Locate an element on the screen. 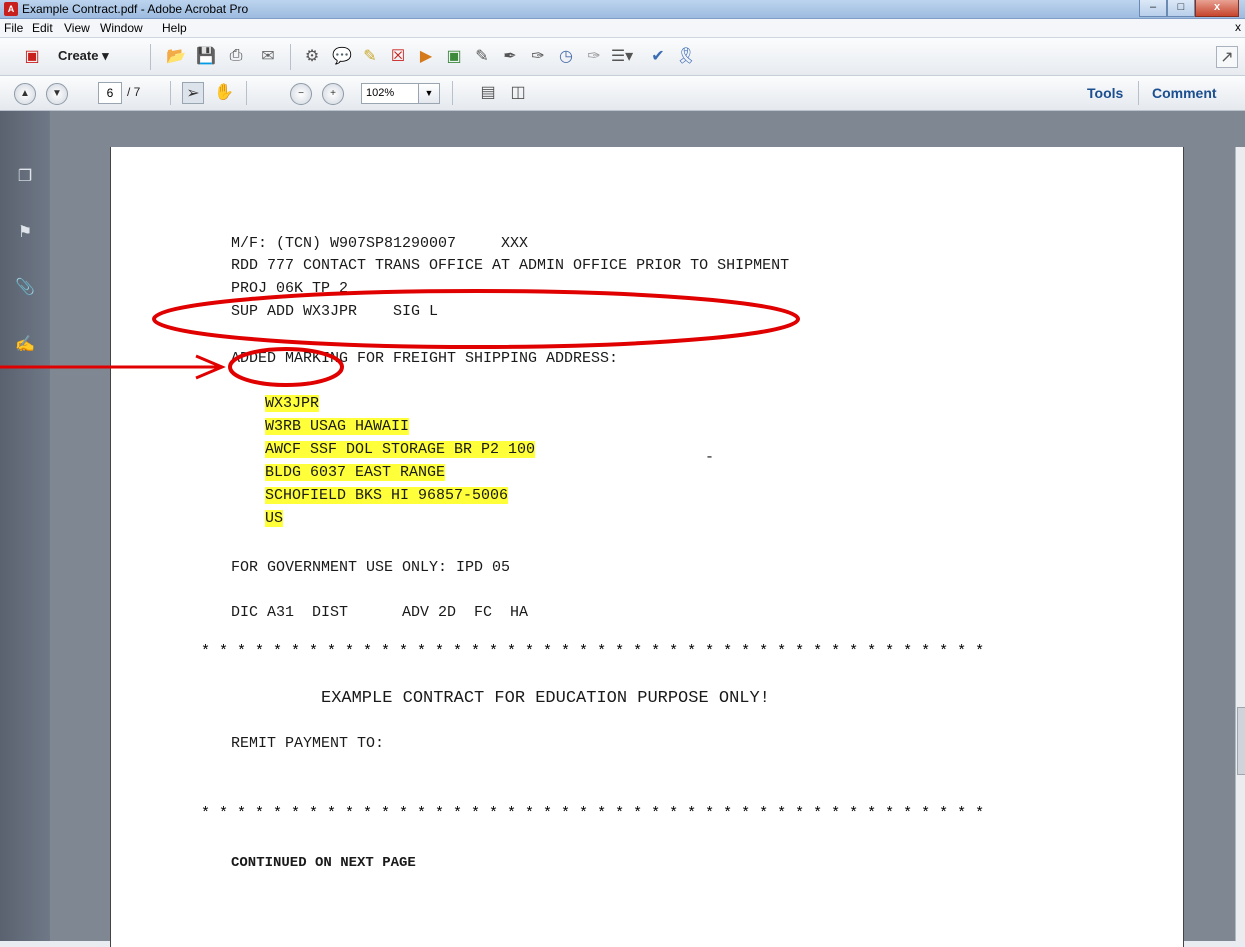 Image resolution: width=1245 pixels, height=947 pixels. comment-bubble-icon: 💬 is located at coordinates (342, 56).